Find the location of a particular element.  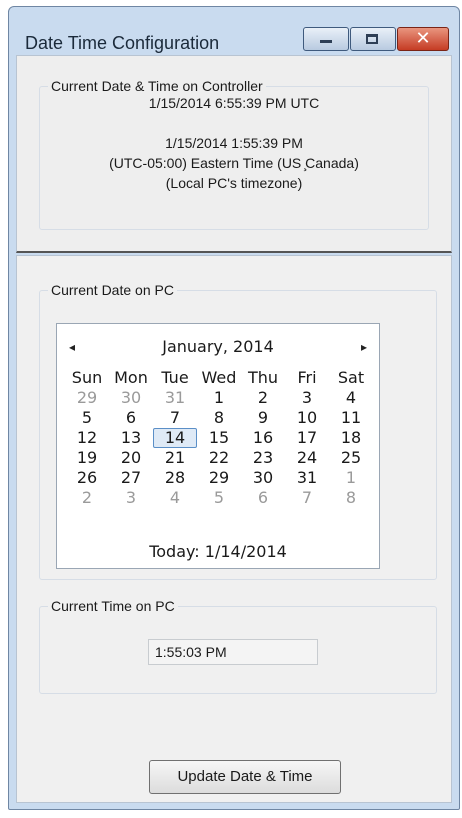

calendar-day: 12 is located at coordinates (87, 438).